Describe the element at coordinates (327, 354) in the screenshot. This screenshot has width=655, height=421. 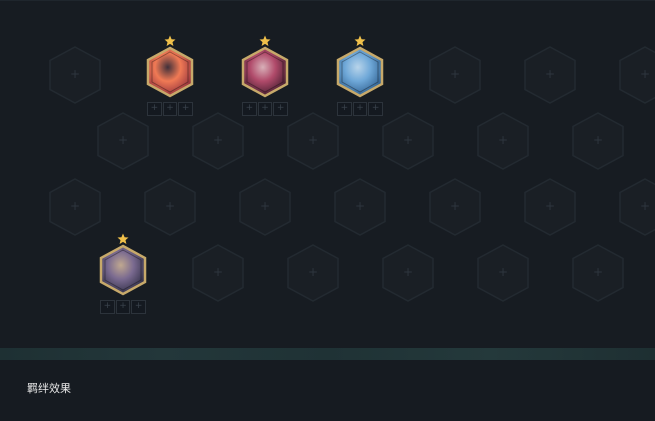
I see `board-divider` at that location.